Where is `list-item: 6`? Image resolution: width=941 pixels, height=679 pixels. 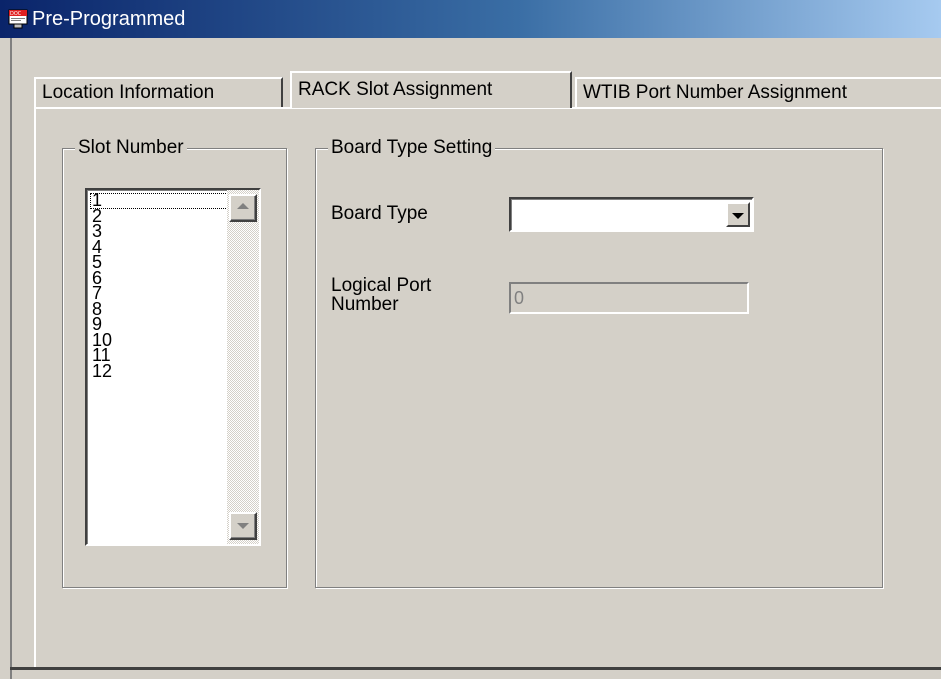 list-item: 6 is located at coordinates (159, 277).